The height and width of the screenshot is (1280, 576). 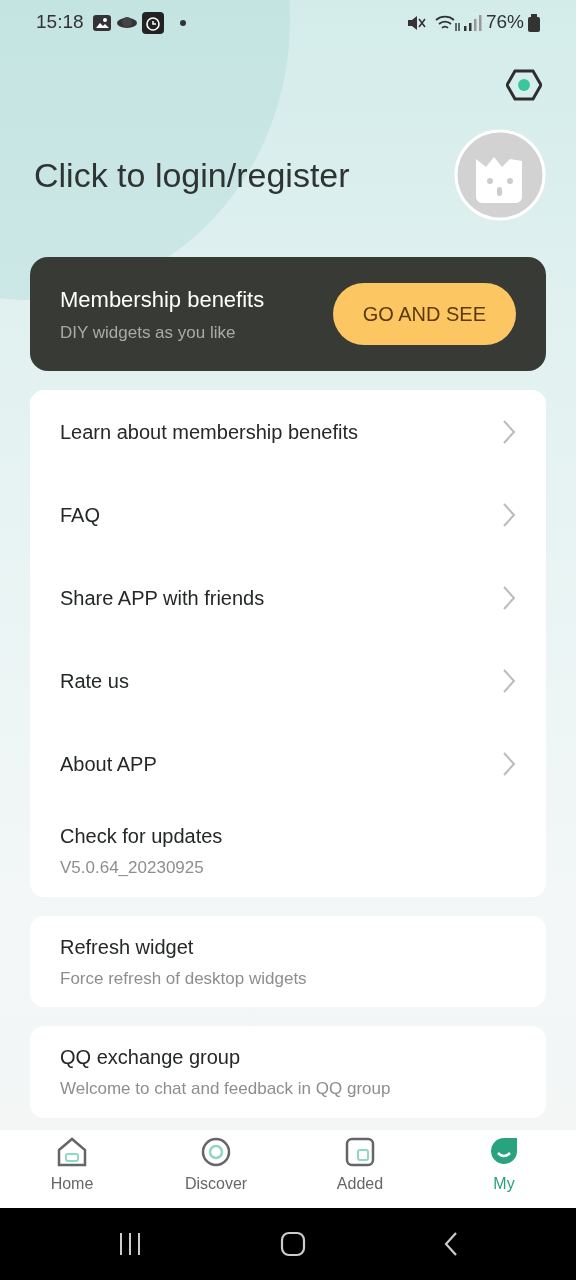 I want to click on dot-icon, so click(x=182, y=22).